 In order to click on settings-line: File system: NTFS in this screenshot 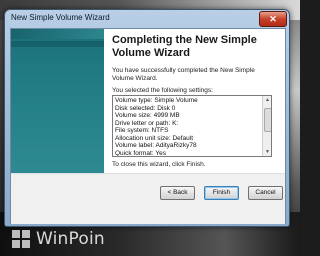, I will do `click(142, 130)`.